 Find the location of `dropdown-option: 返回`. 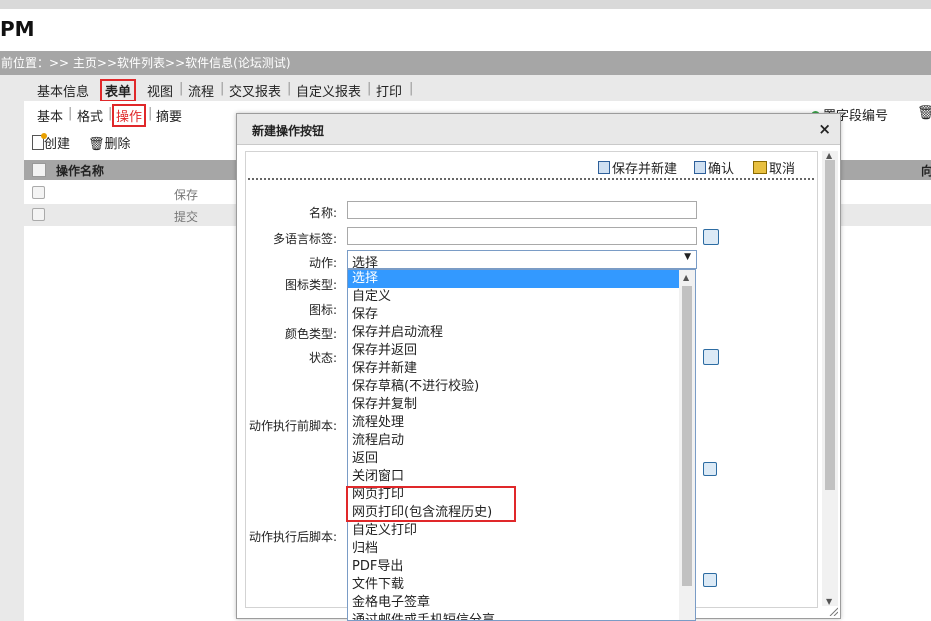

dropdown-option: 返回 is located at coordinates (514, 459).